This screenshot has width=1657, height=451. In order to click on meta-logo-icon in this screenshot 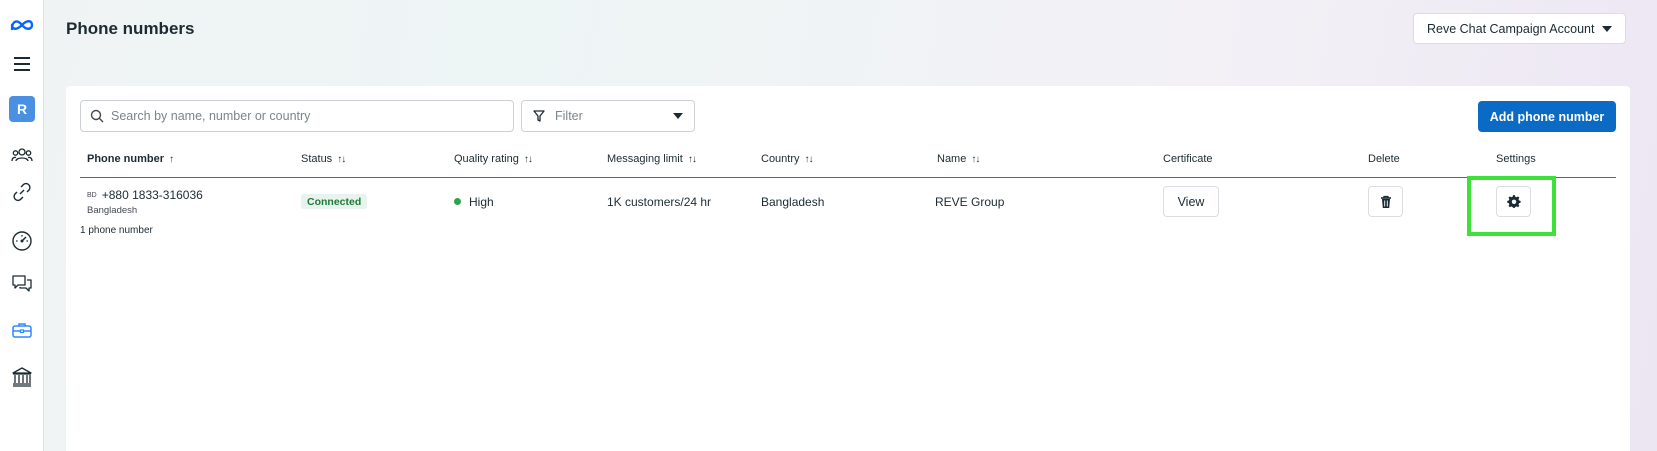, I will do `click(22, 25)`.